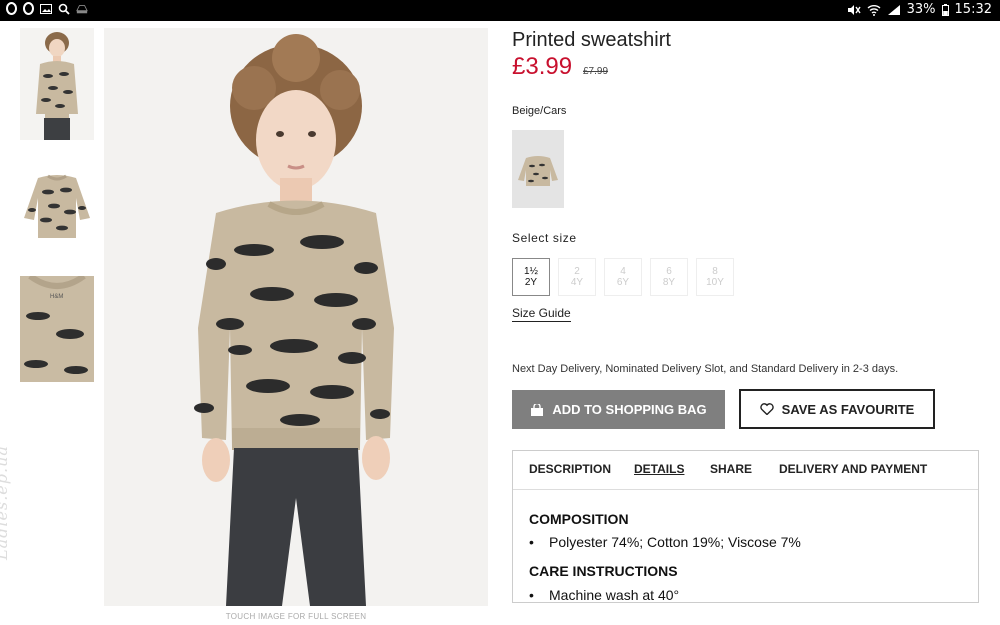 This screenshot has height=625, width=1000. I want to click on battery-percent: 33%, so click(921, 9).